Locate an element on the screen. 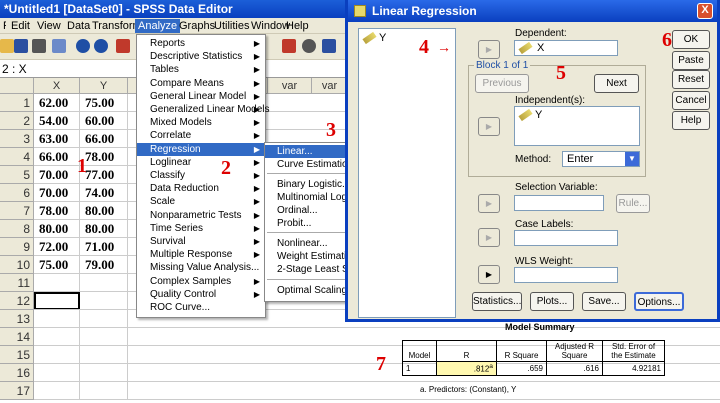 Image resolution: width=720 pixels, height=403 pixels. case-labels-field is located at coordinates (566, 238).